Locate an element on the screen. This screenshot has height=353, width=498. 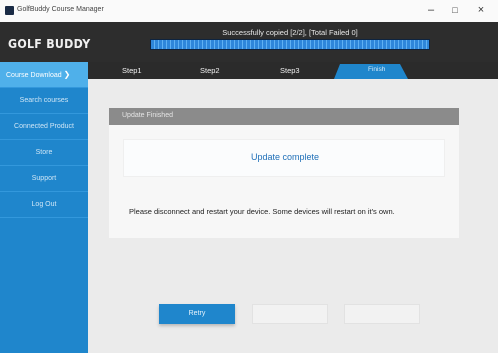
sidebar-item-support: Support is located at coordinates (44, 179).